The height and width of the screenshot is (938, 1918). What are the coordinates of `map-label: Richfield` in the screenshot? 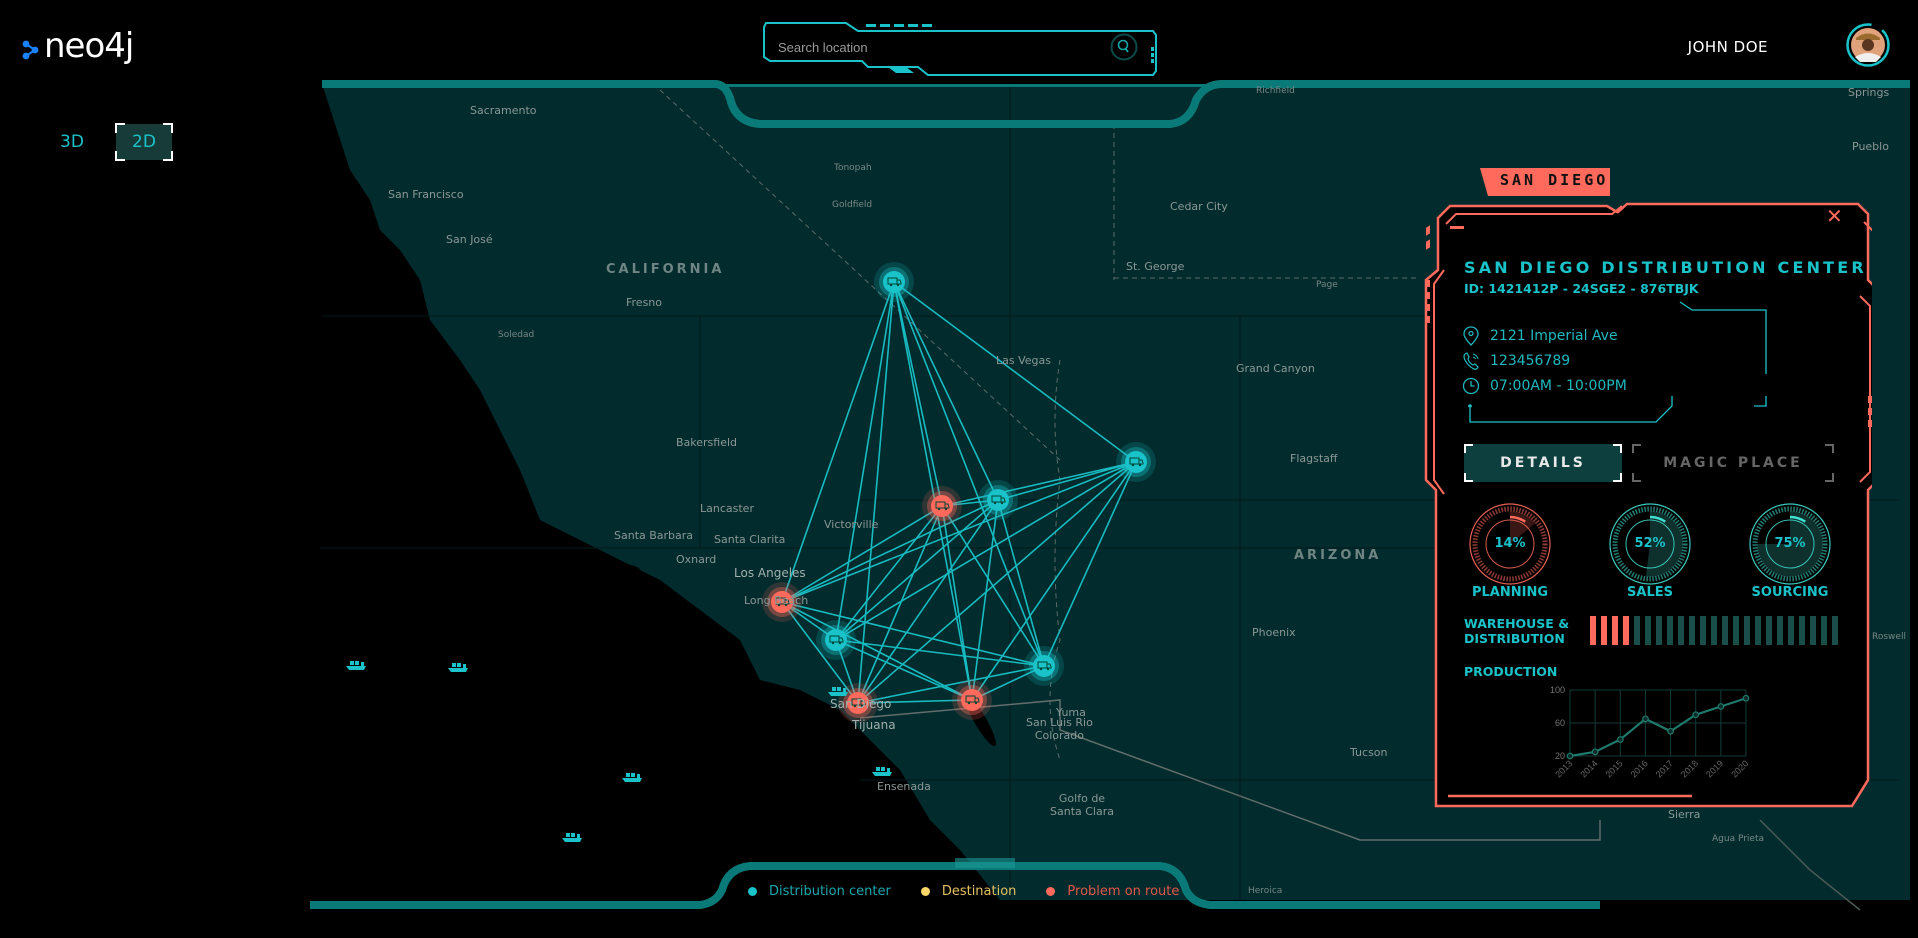 It's located at (1275, 91).